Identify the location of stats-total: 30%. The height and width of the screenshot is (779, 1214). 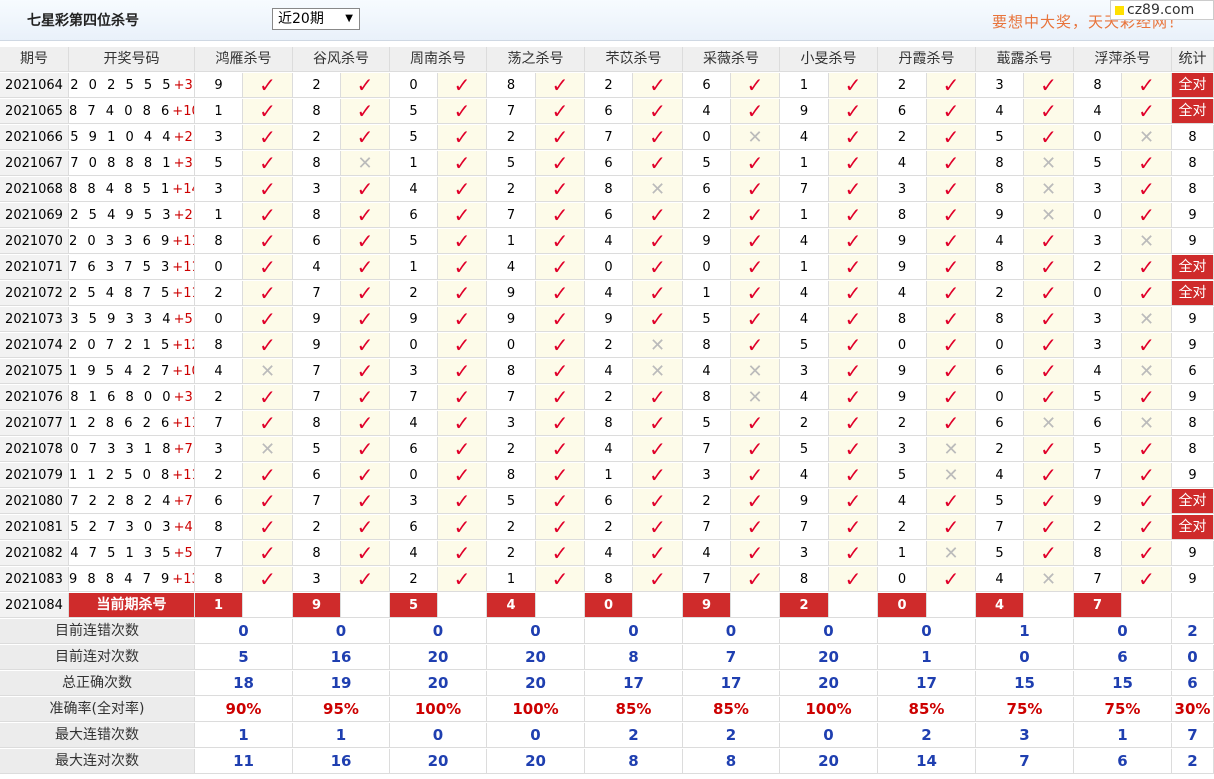
(1193, 709).